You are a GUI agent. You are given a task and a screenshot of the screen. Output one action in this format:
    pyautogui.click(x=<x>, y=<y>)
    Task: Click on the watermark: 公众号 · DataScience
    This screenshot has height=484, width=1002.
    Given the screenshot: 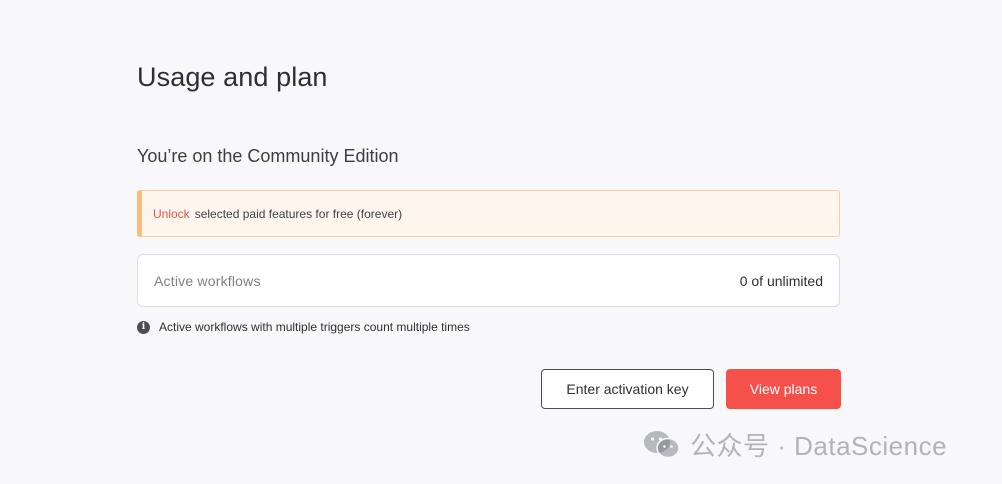 What is the action you would take?
    pyautogui.click(x=794, y=444)
    